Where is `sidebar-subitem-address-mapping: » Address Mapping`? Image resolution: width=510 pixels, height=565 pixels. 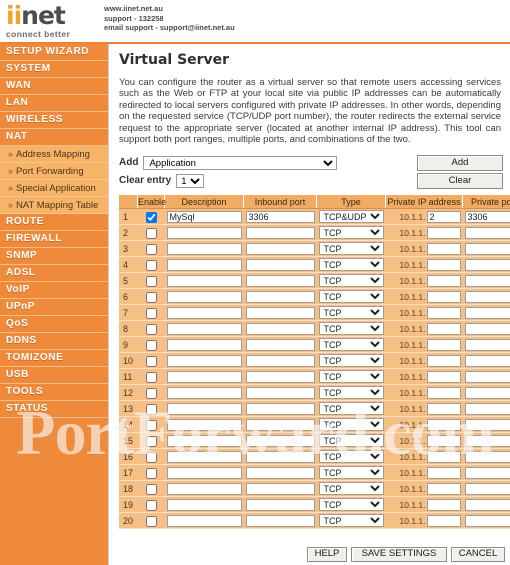
sidebar-subitem-address-mapping: » Address Mapping is located at coordinates (54, 154).